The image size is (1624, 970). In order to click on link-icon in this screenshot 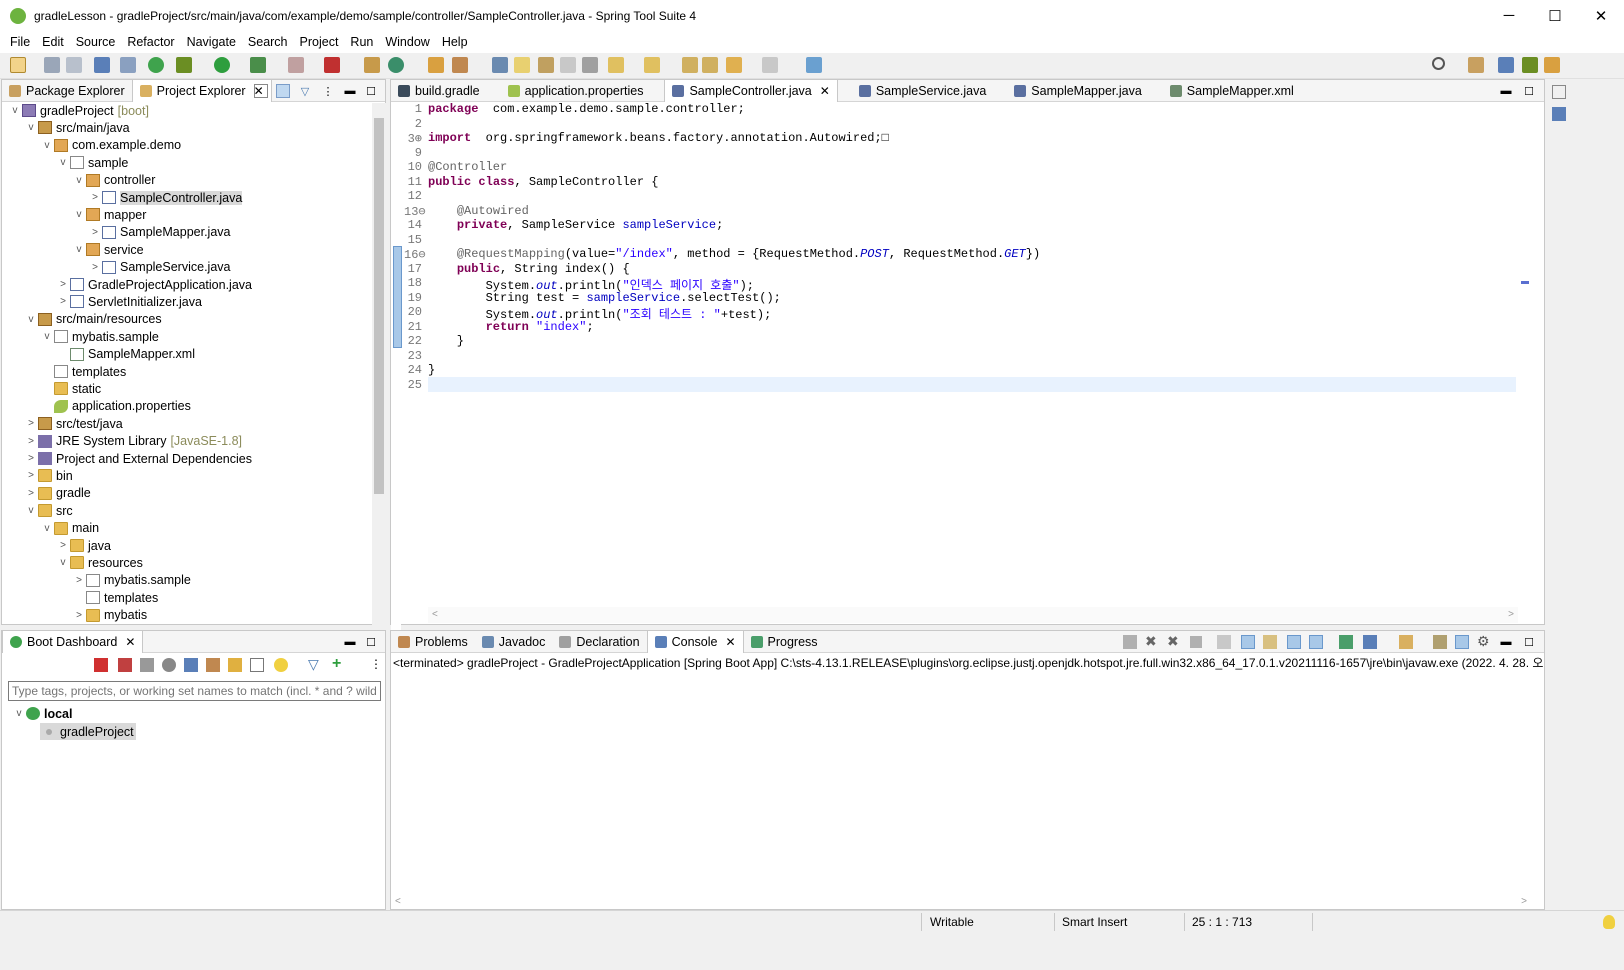, I will do `click(213, 665)`.